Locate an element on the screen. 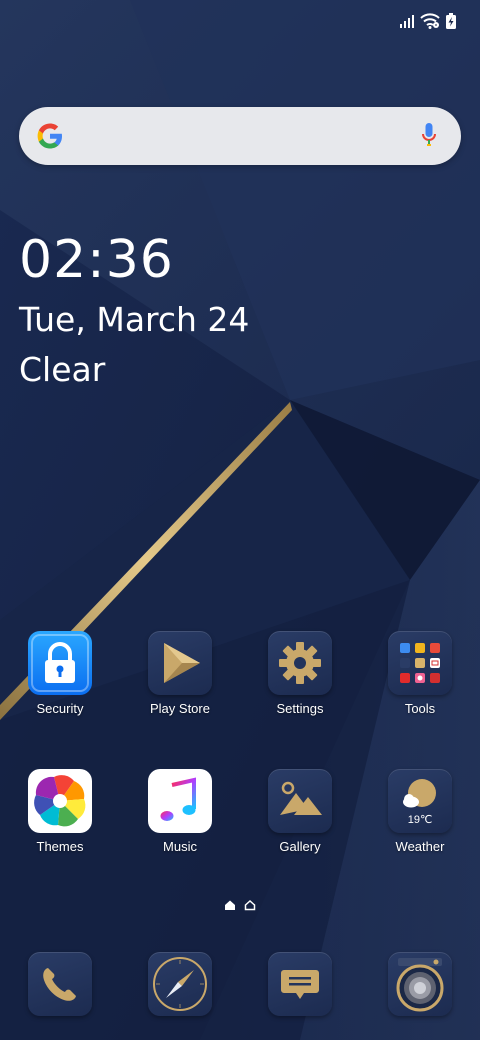  dock-camera is located at coordinates (420, 984).